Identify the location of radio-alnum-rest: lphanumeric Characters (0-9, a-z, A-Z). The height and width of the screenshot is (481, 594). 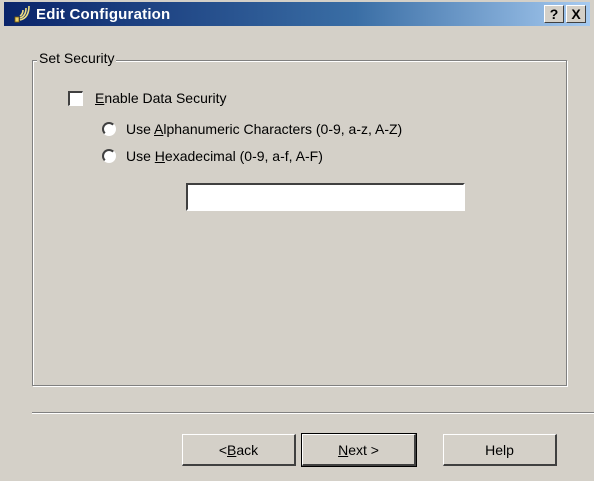
(283, 129).